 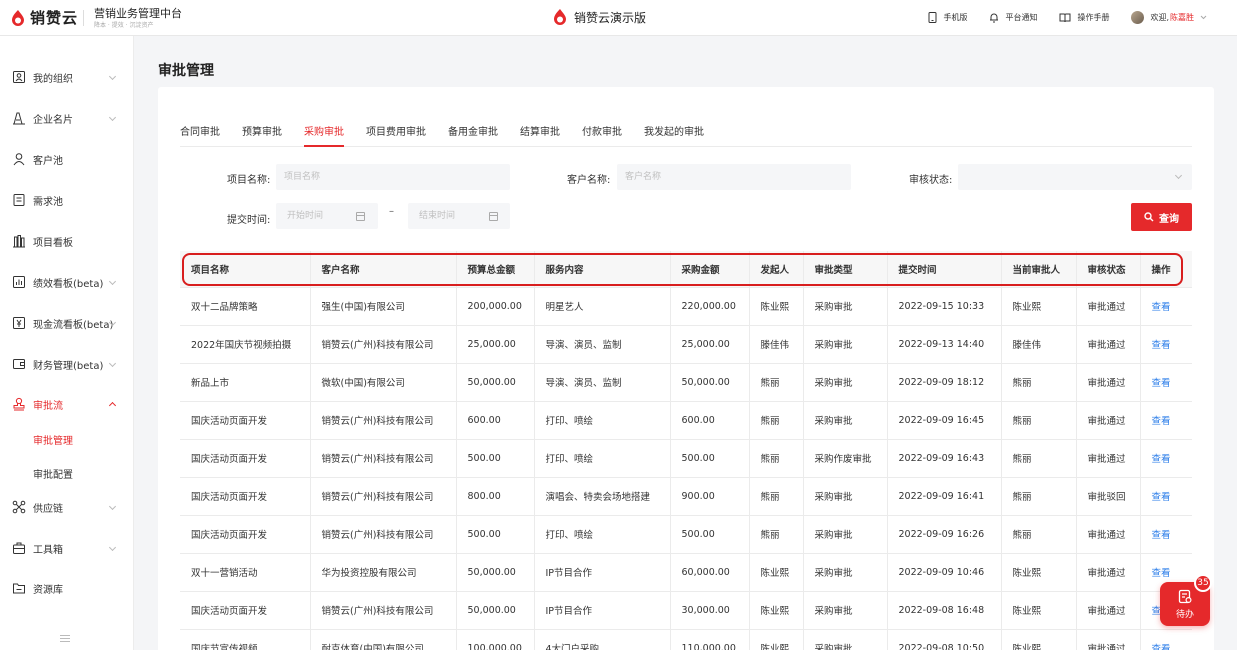 What do you see at coordinates (67, 364) in the screenshot?
I see `sidebar-item-finance: 财务管理(beta)` at bounding box center [67, 364].